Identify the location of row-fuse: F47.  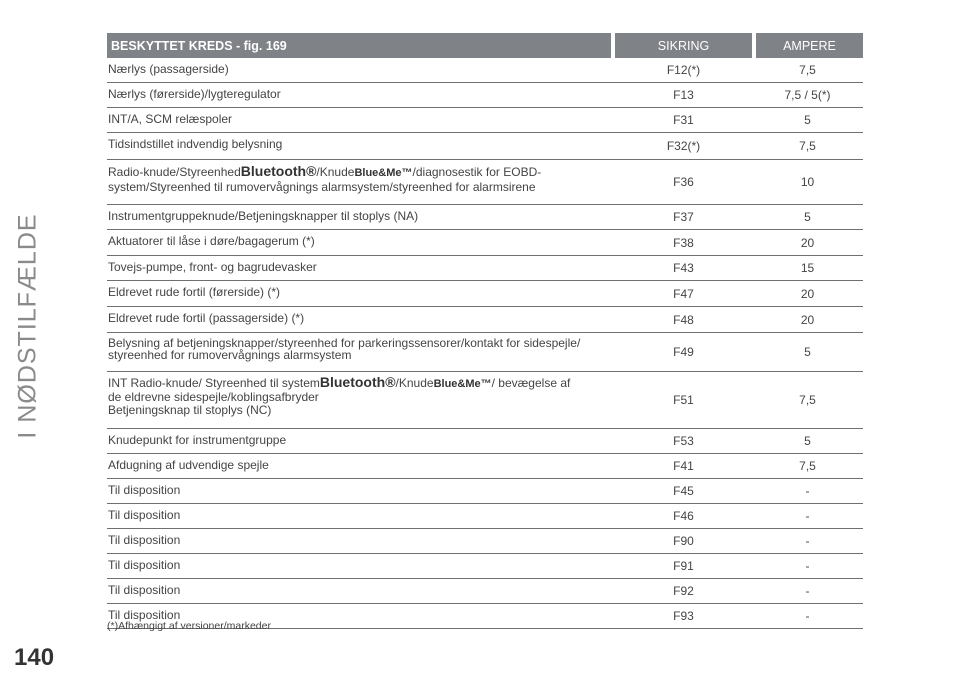
(683, 293).